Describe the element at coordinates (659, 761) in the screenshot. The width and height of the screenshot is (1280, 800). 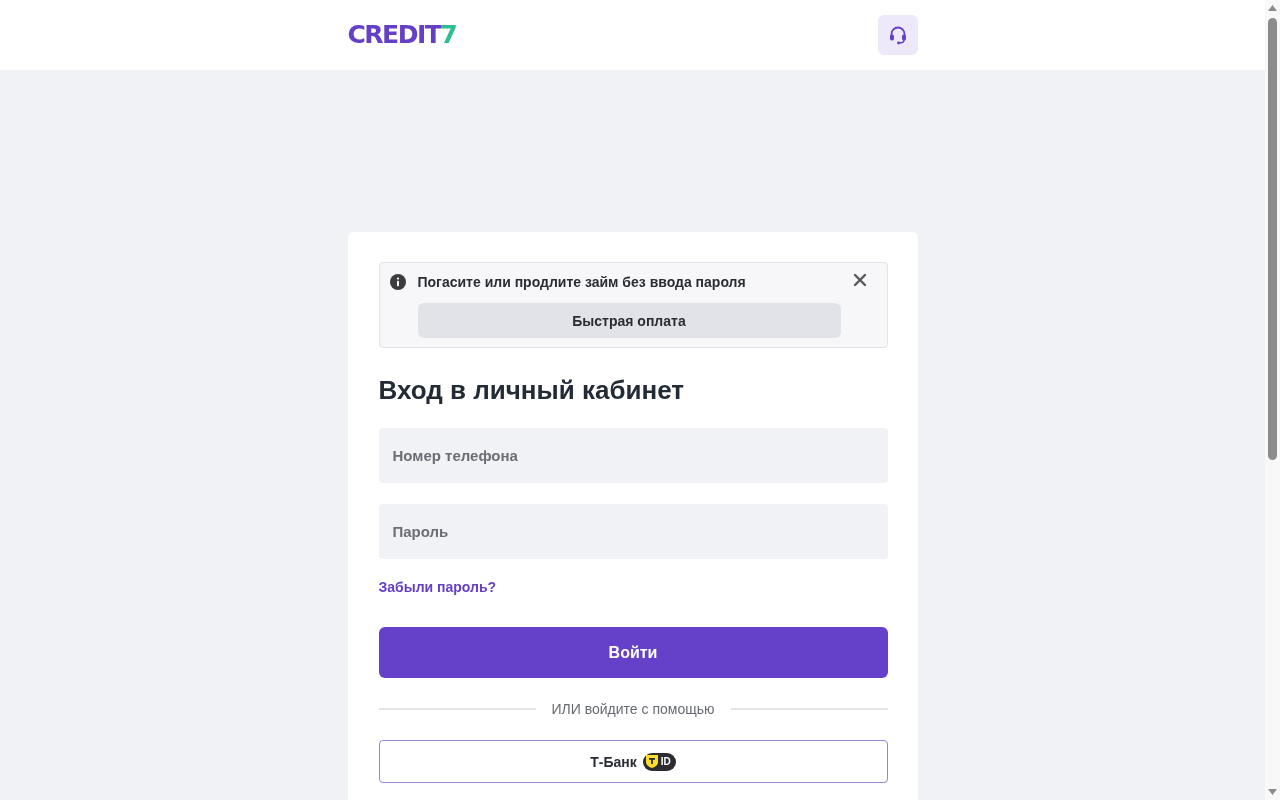
I see `id-badge: ID` at that location.